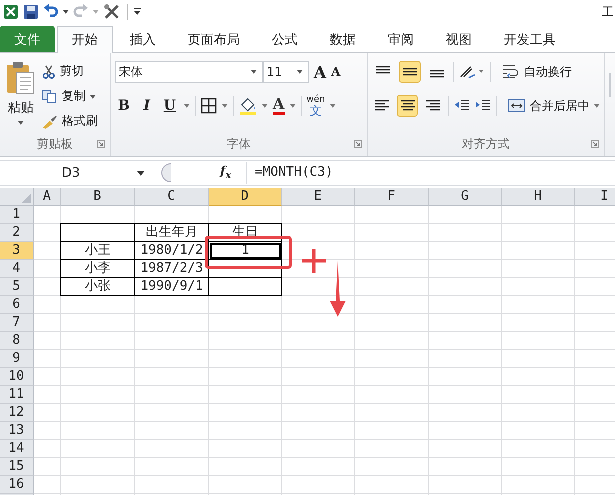 The image size is (615, 495). I want to click on row-header: 14, so click(17, 449).